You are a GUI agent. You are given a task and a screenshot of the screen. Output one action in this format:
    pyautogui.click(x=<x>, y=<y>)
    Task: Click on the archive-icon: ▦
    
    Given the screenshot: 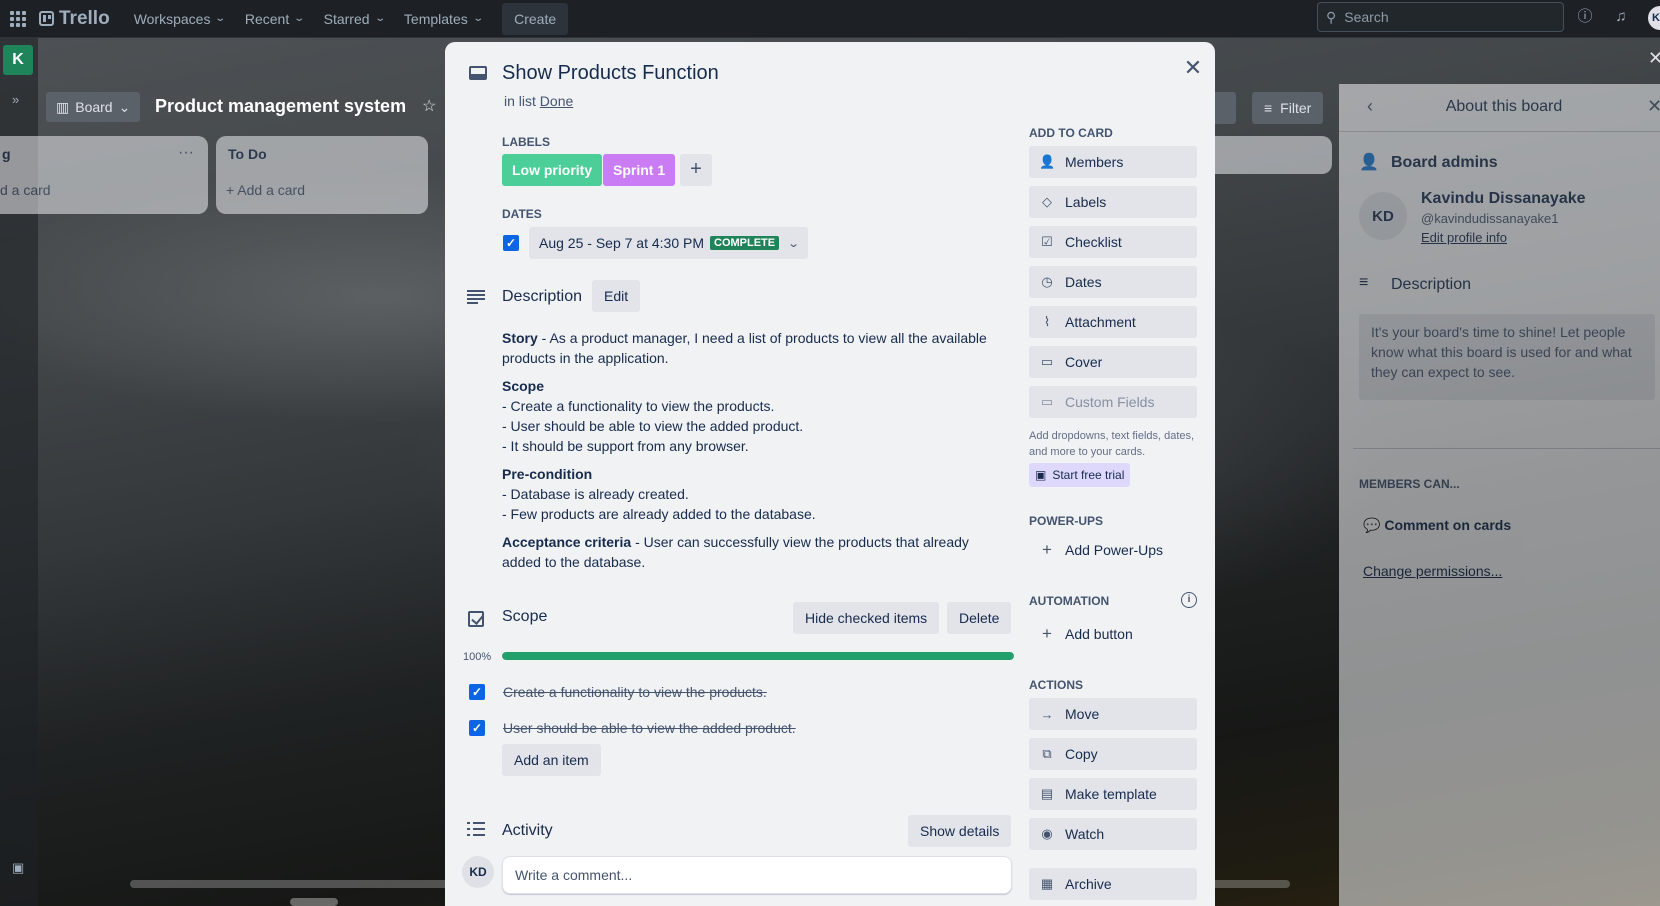 What is the action you would take?
    pyautogui.click(x=1047, y=883)
    